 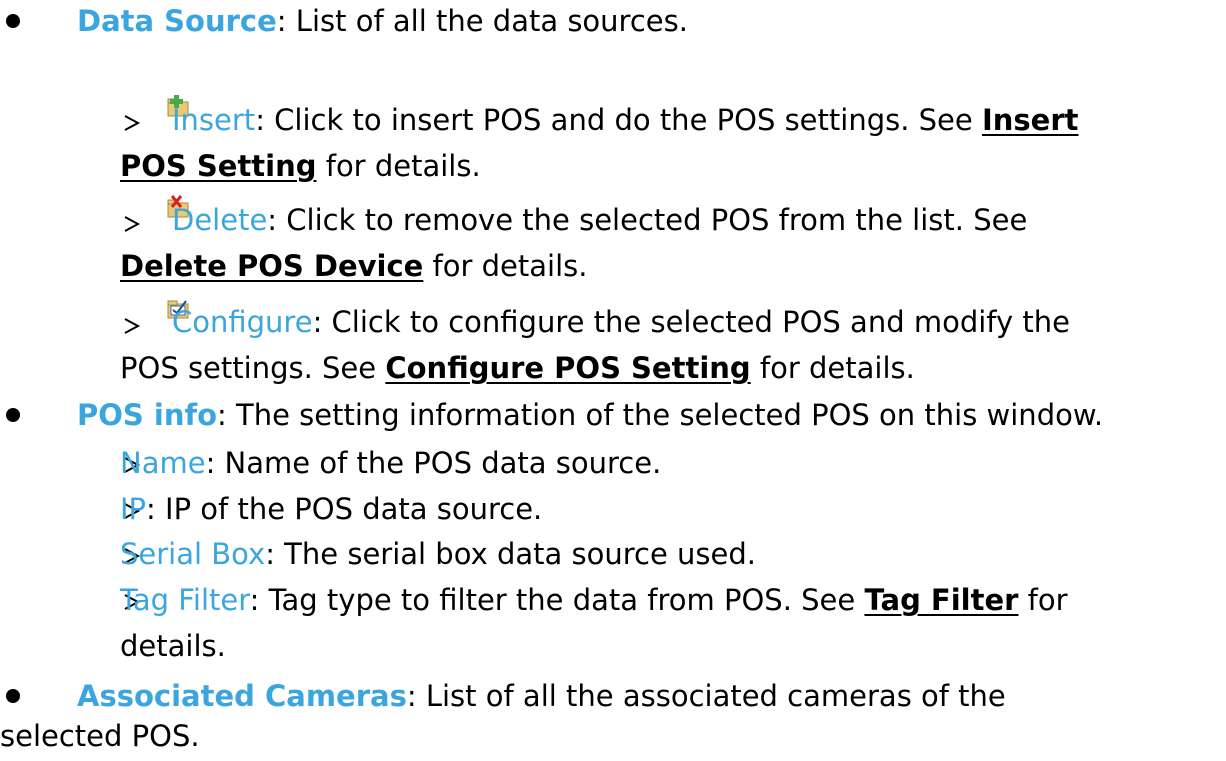 What do you see at coordinates (398, 166) in the screenshot?
I see `insert-desc-end: for details.` at bounding box center [398, 166].